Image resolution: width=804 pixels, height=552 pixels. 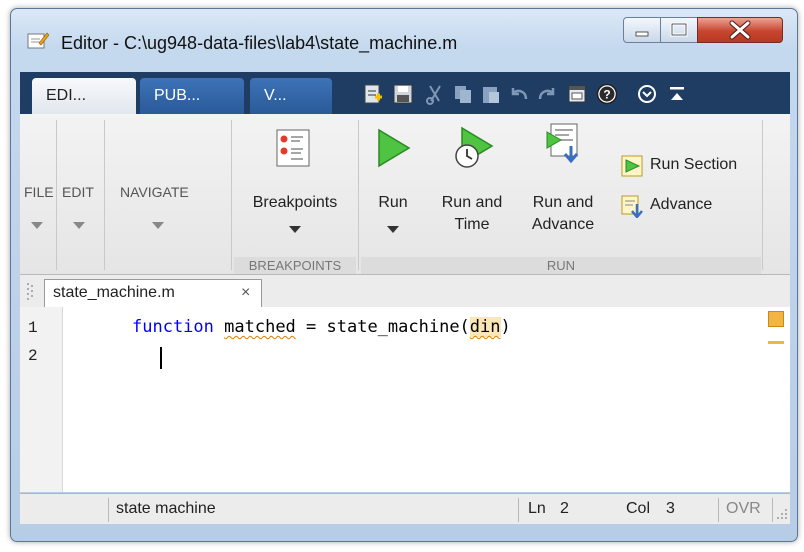 I want to click on navigate-dropdown-icon, so click(x=158, y=225).